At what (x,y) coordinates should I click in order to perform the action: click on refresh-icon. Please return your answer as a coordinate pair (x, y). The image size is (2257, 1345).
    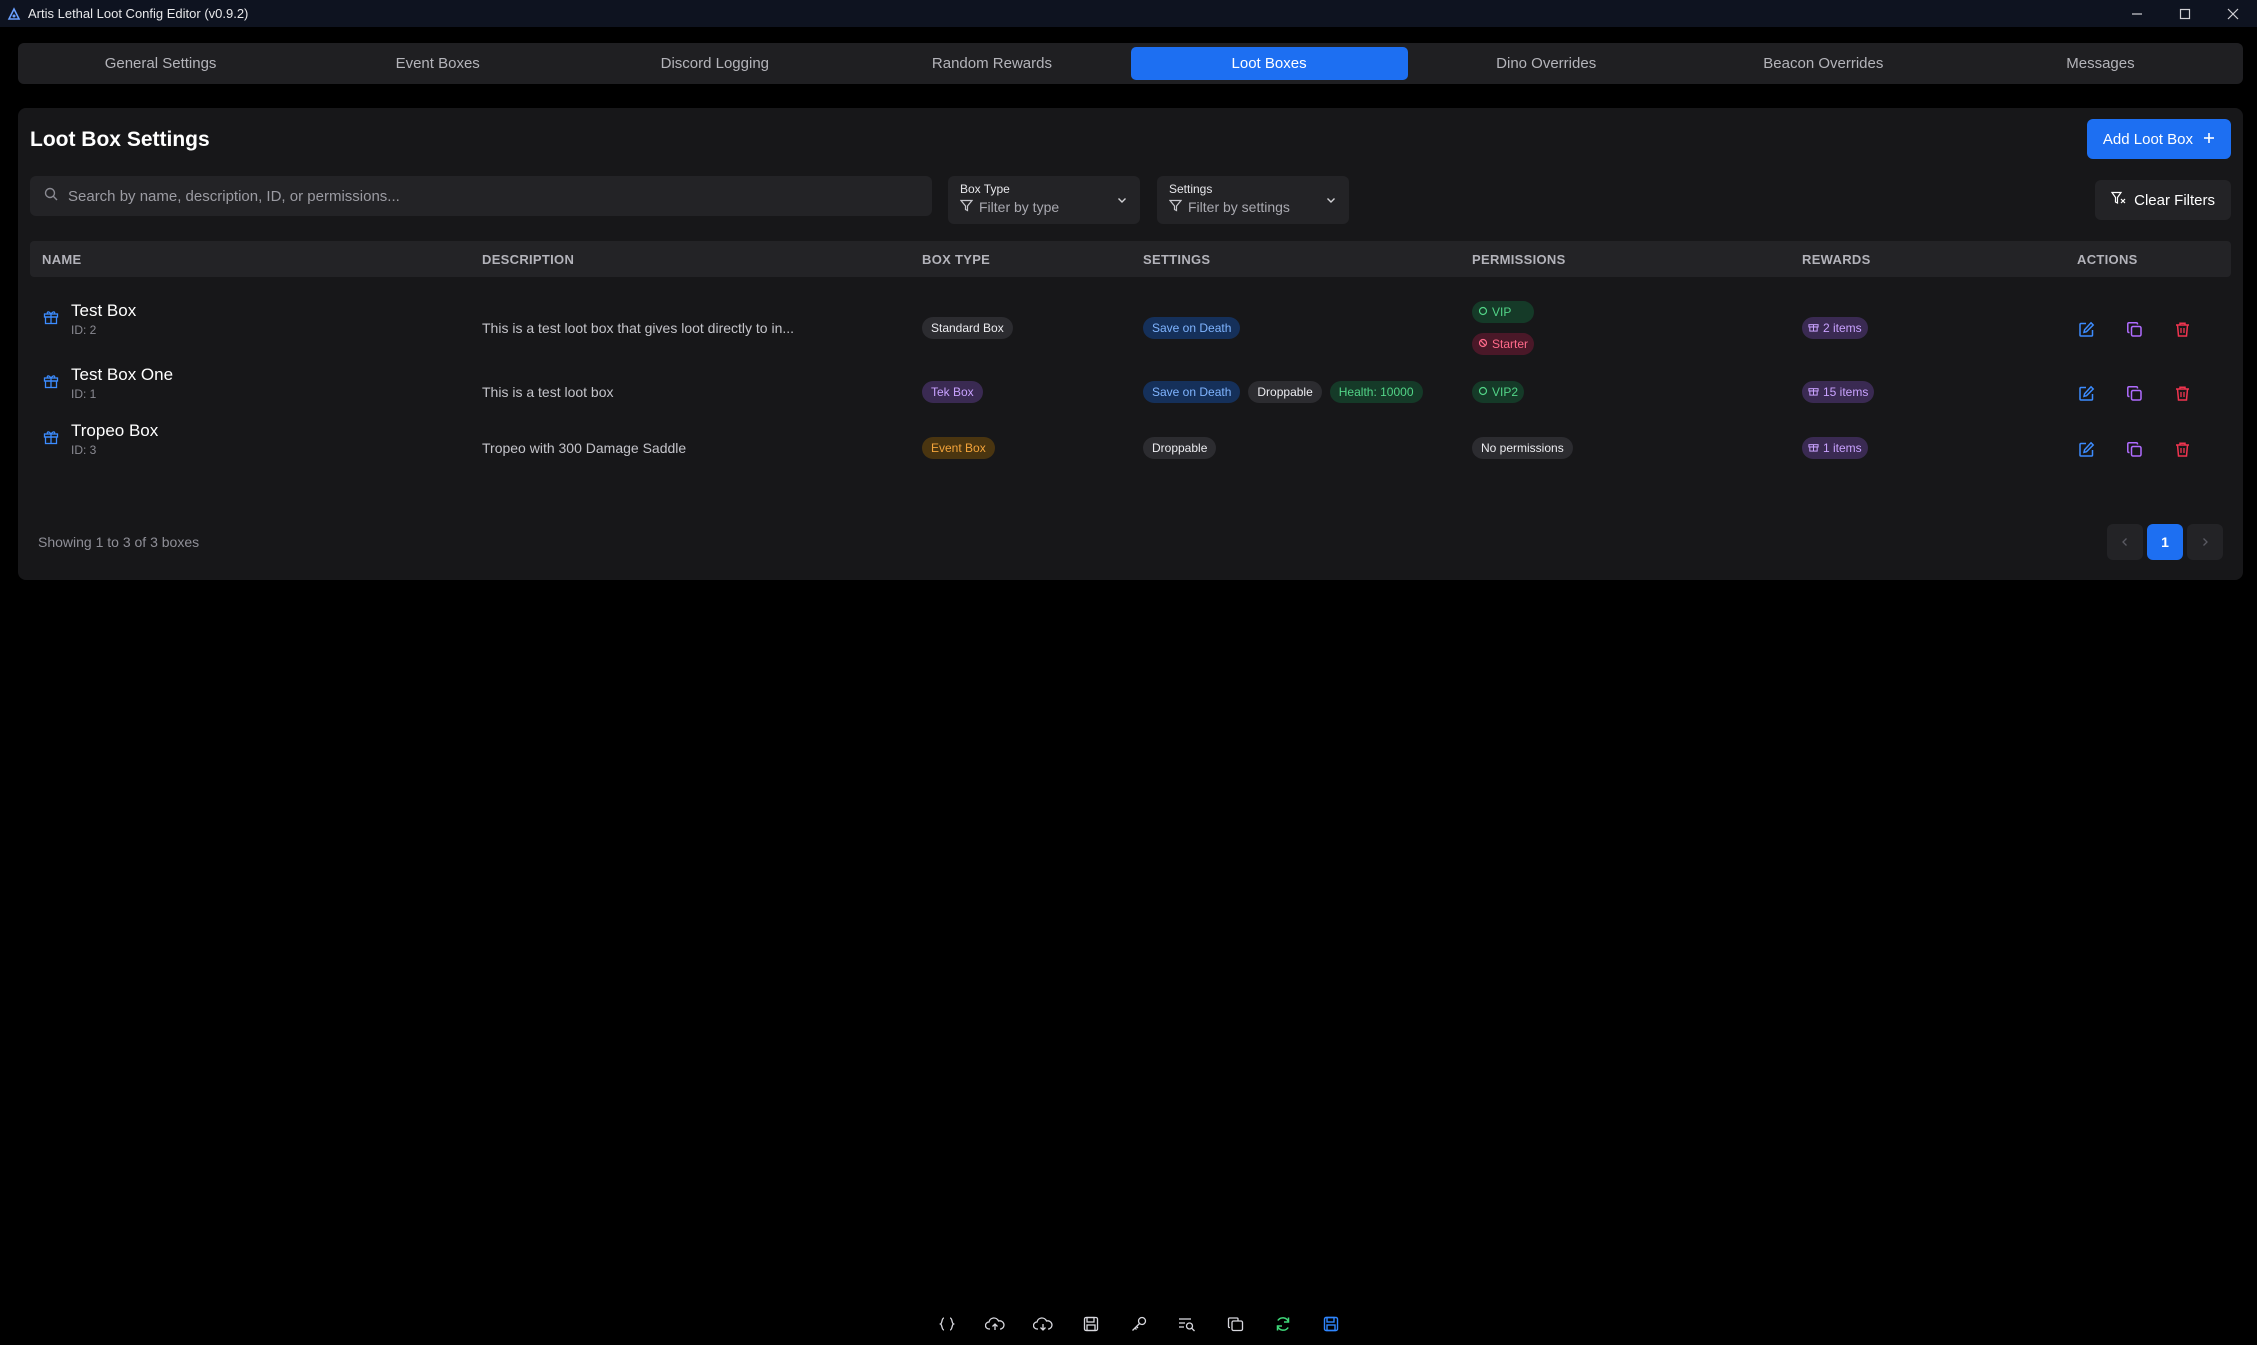
    Looking at the image, I should click on (1283, 1324).